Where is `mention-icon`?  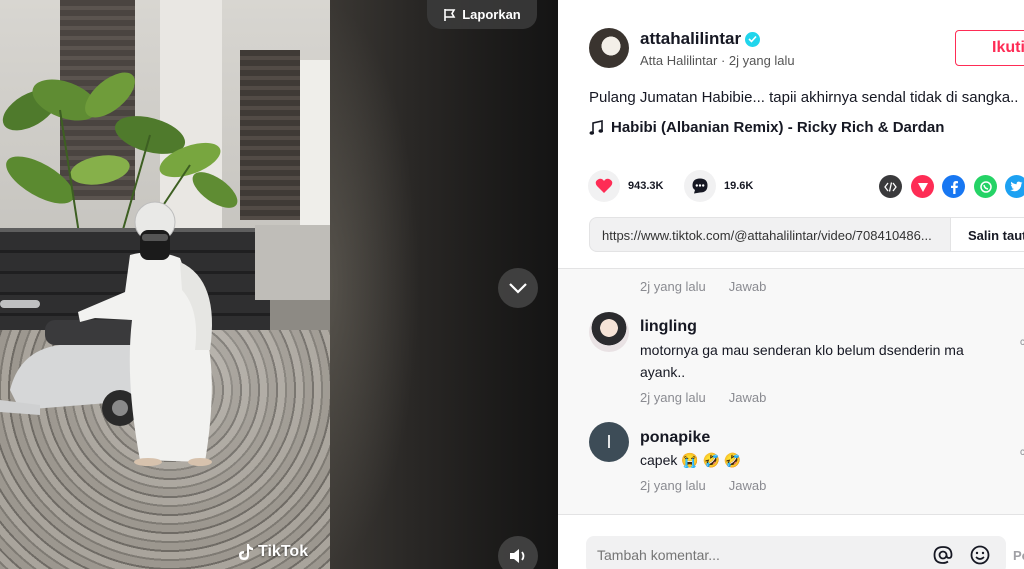
mention-icon is located at coordinates (943, 555).